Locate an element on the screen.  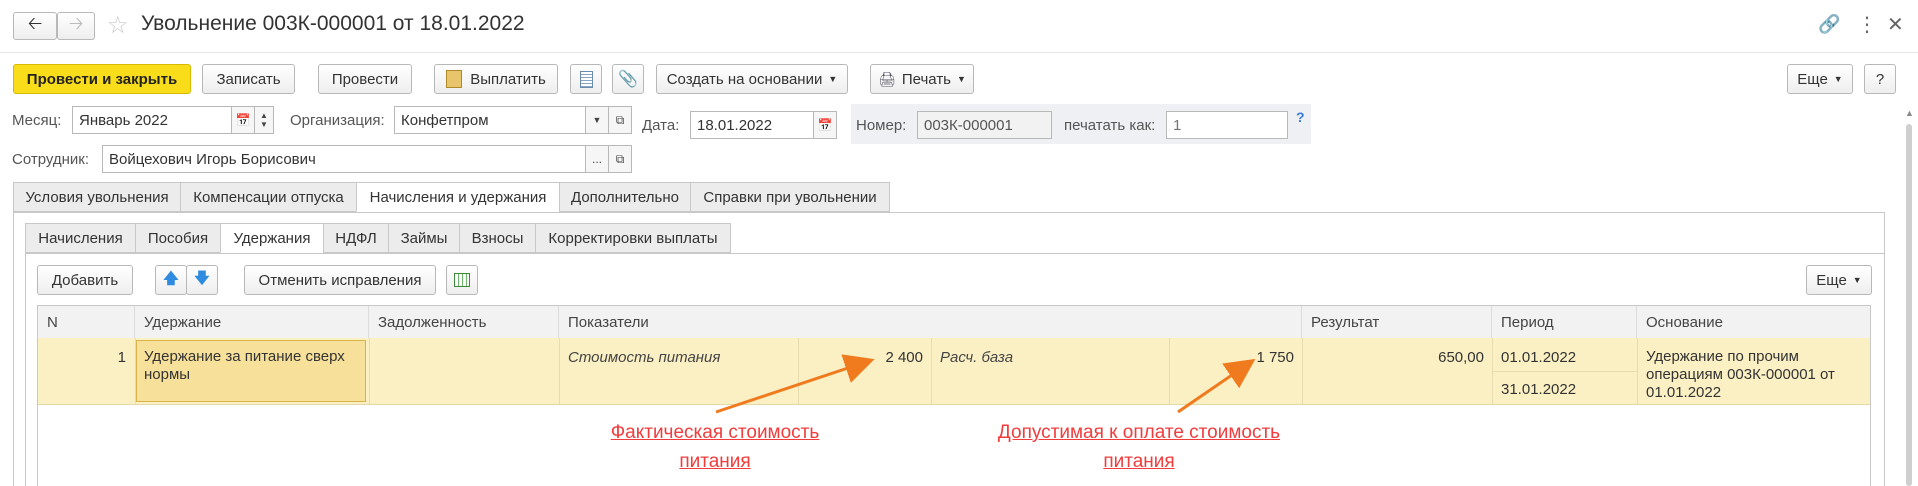
annotation-allowed-cost: Допустимая к оплате стоимость питания is located at coordinates (1139, 447).